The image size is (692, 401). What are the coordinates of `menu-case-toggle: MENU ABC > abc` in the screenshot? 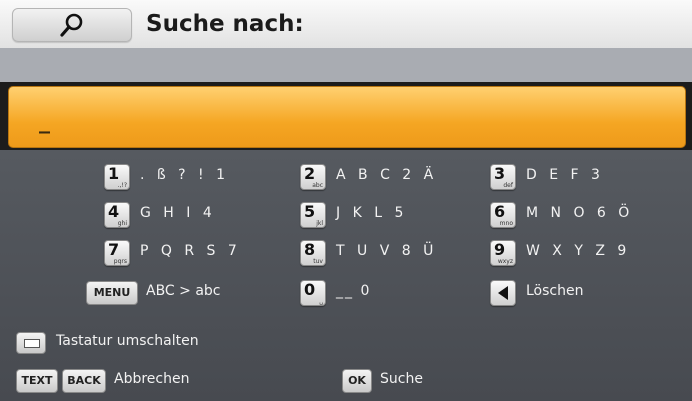 It's located at (166, 294).